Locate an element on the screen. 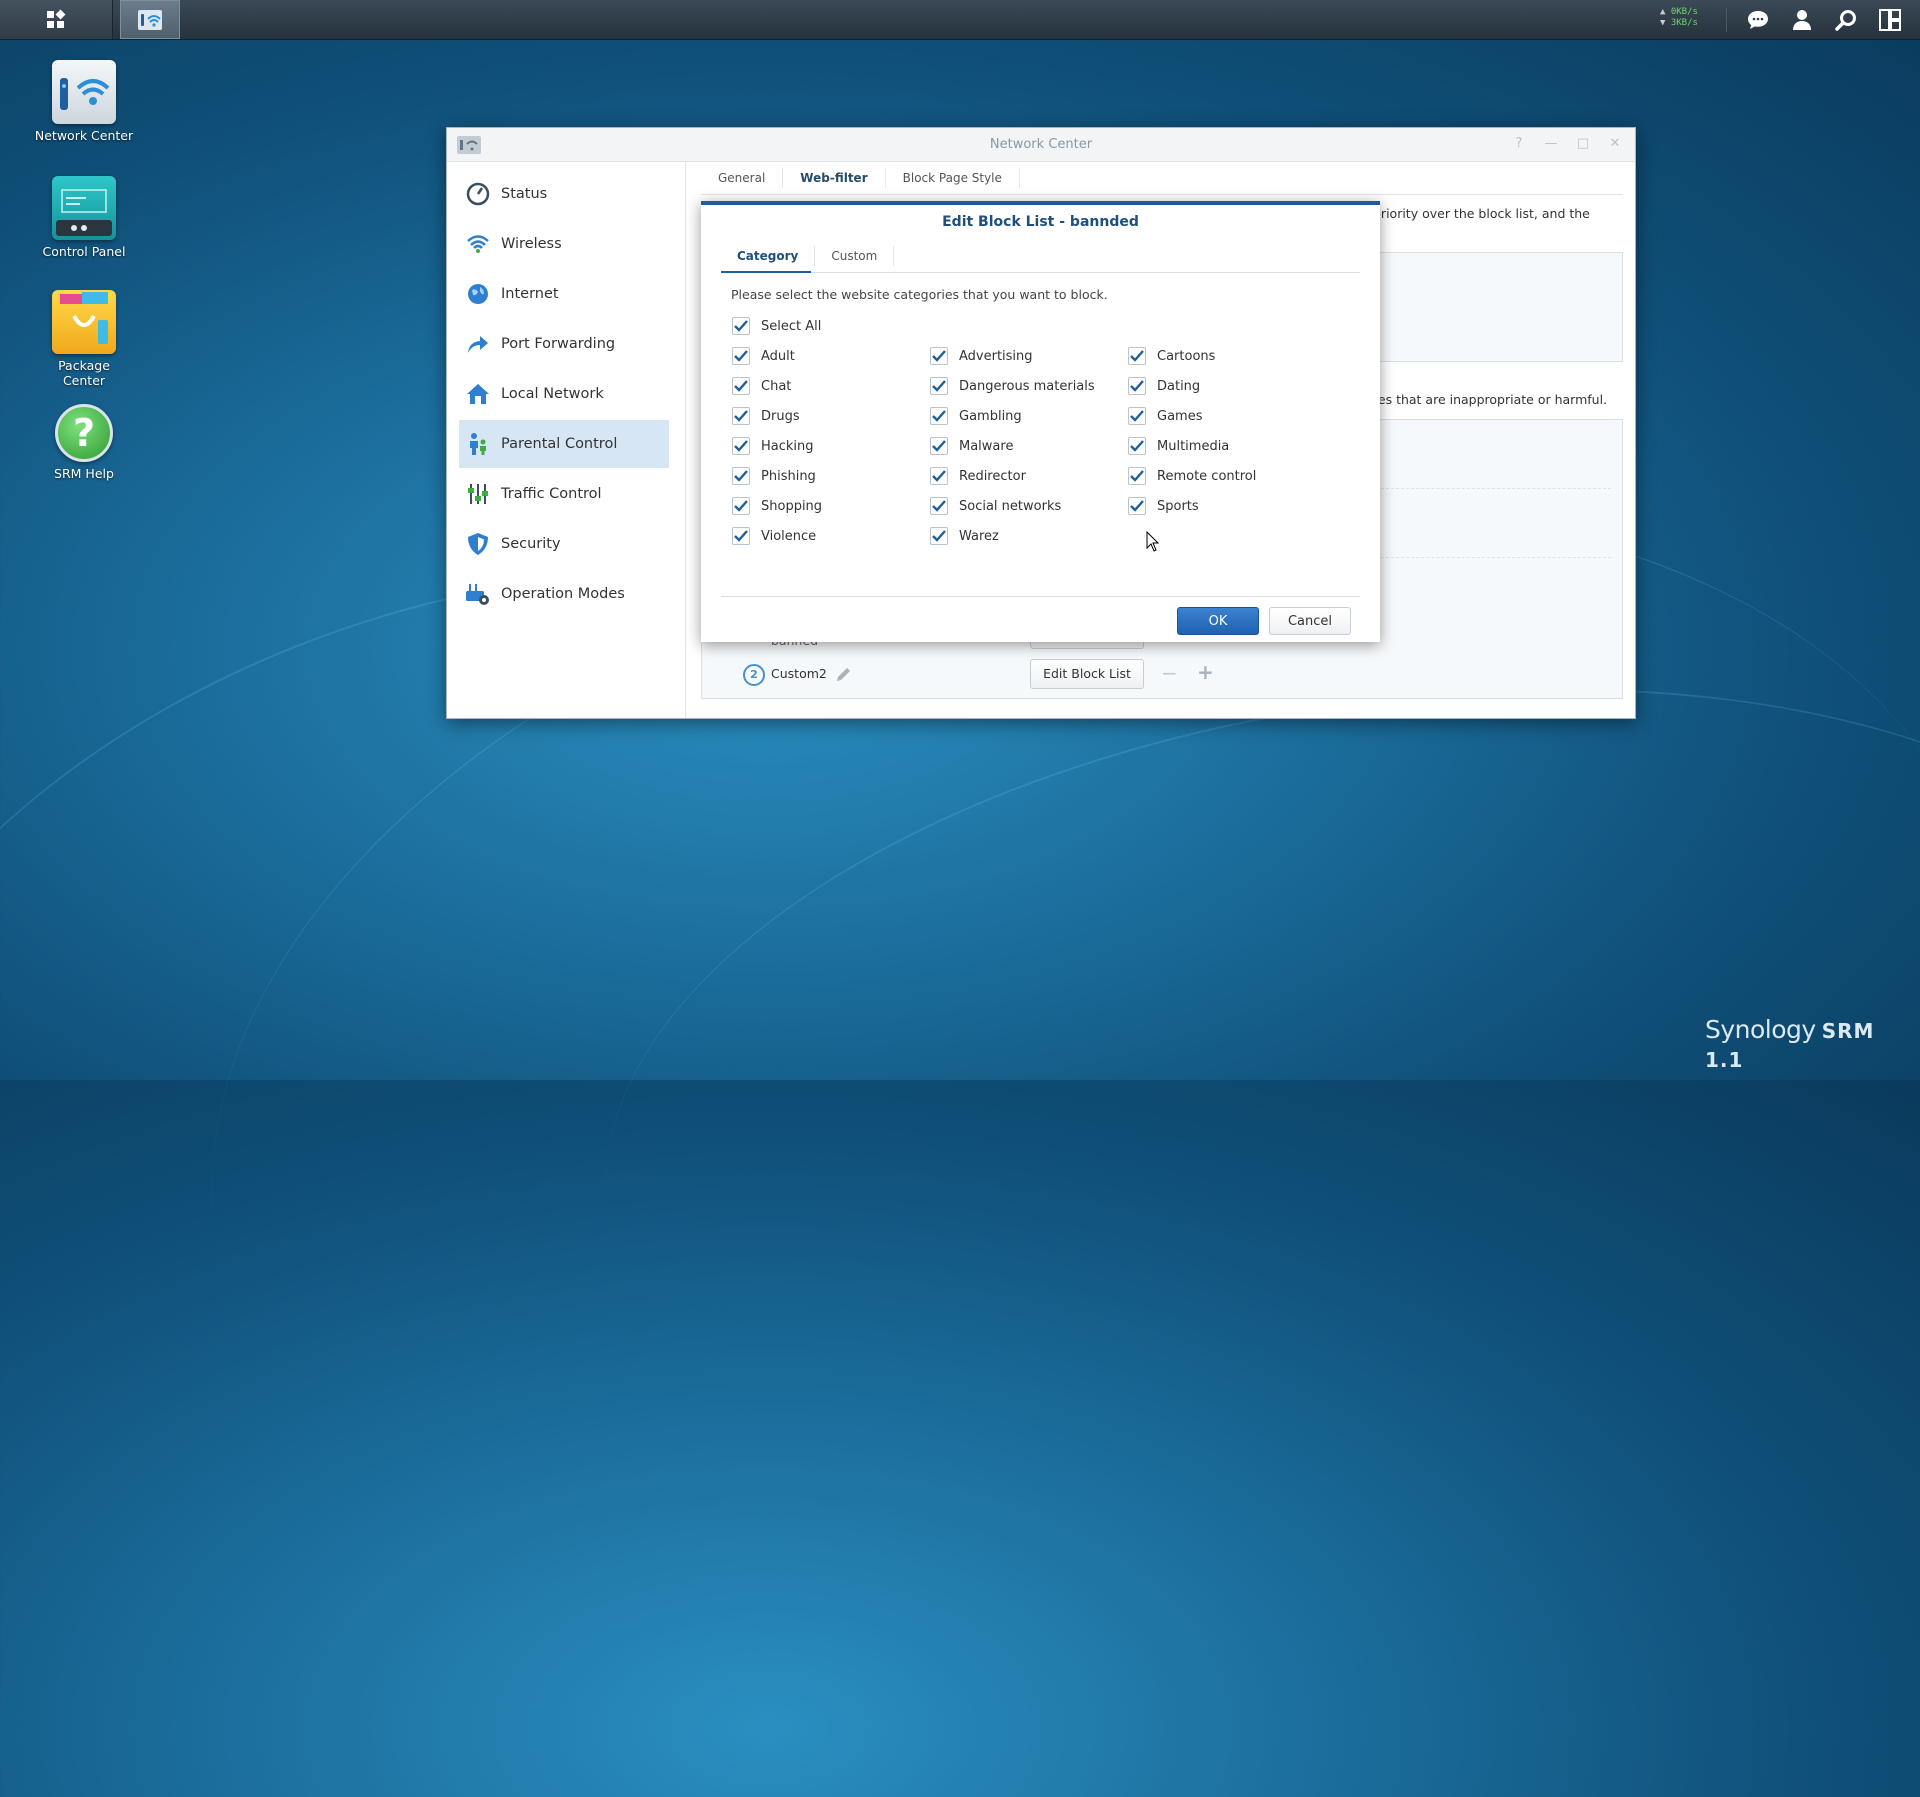 Image resolution: width=1920 pixels, height=1797 pixels. desktop-label: Package Center is located at coordinates (84, 373).